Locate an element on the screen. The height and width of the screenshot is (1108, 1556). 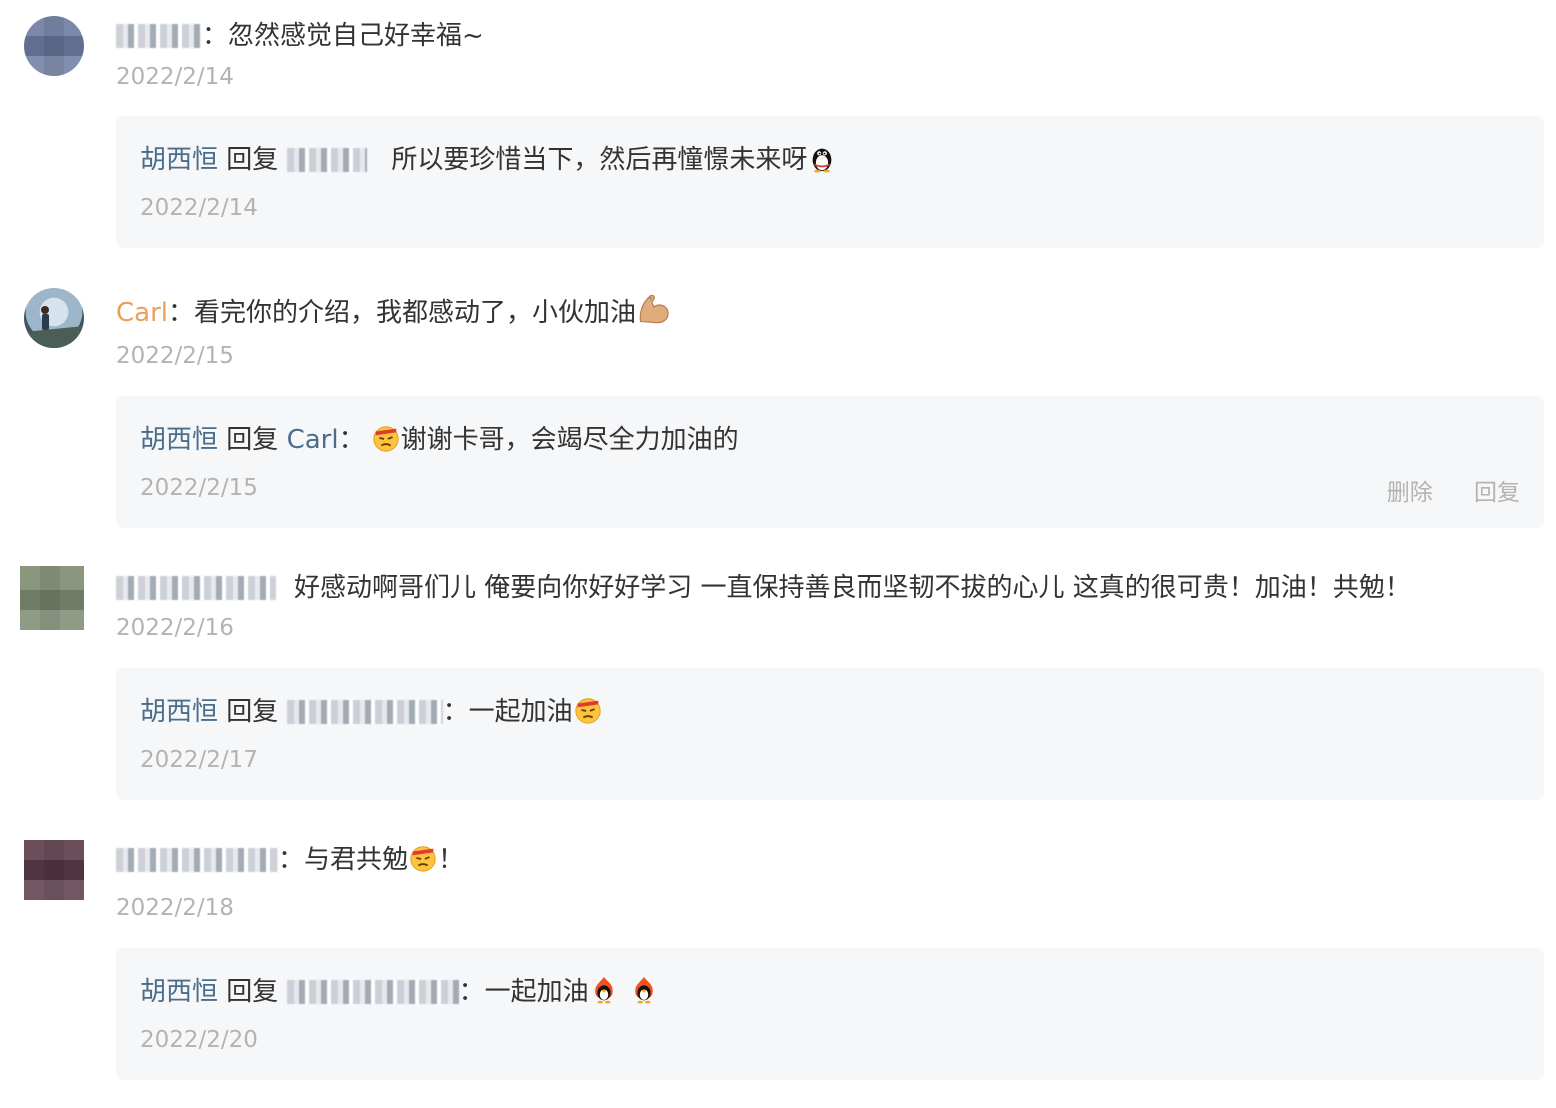
reply-date: 2022/2/17 is located at coordinates (199, 760).